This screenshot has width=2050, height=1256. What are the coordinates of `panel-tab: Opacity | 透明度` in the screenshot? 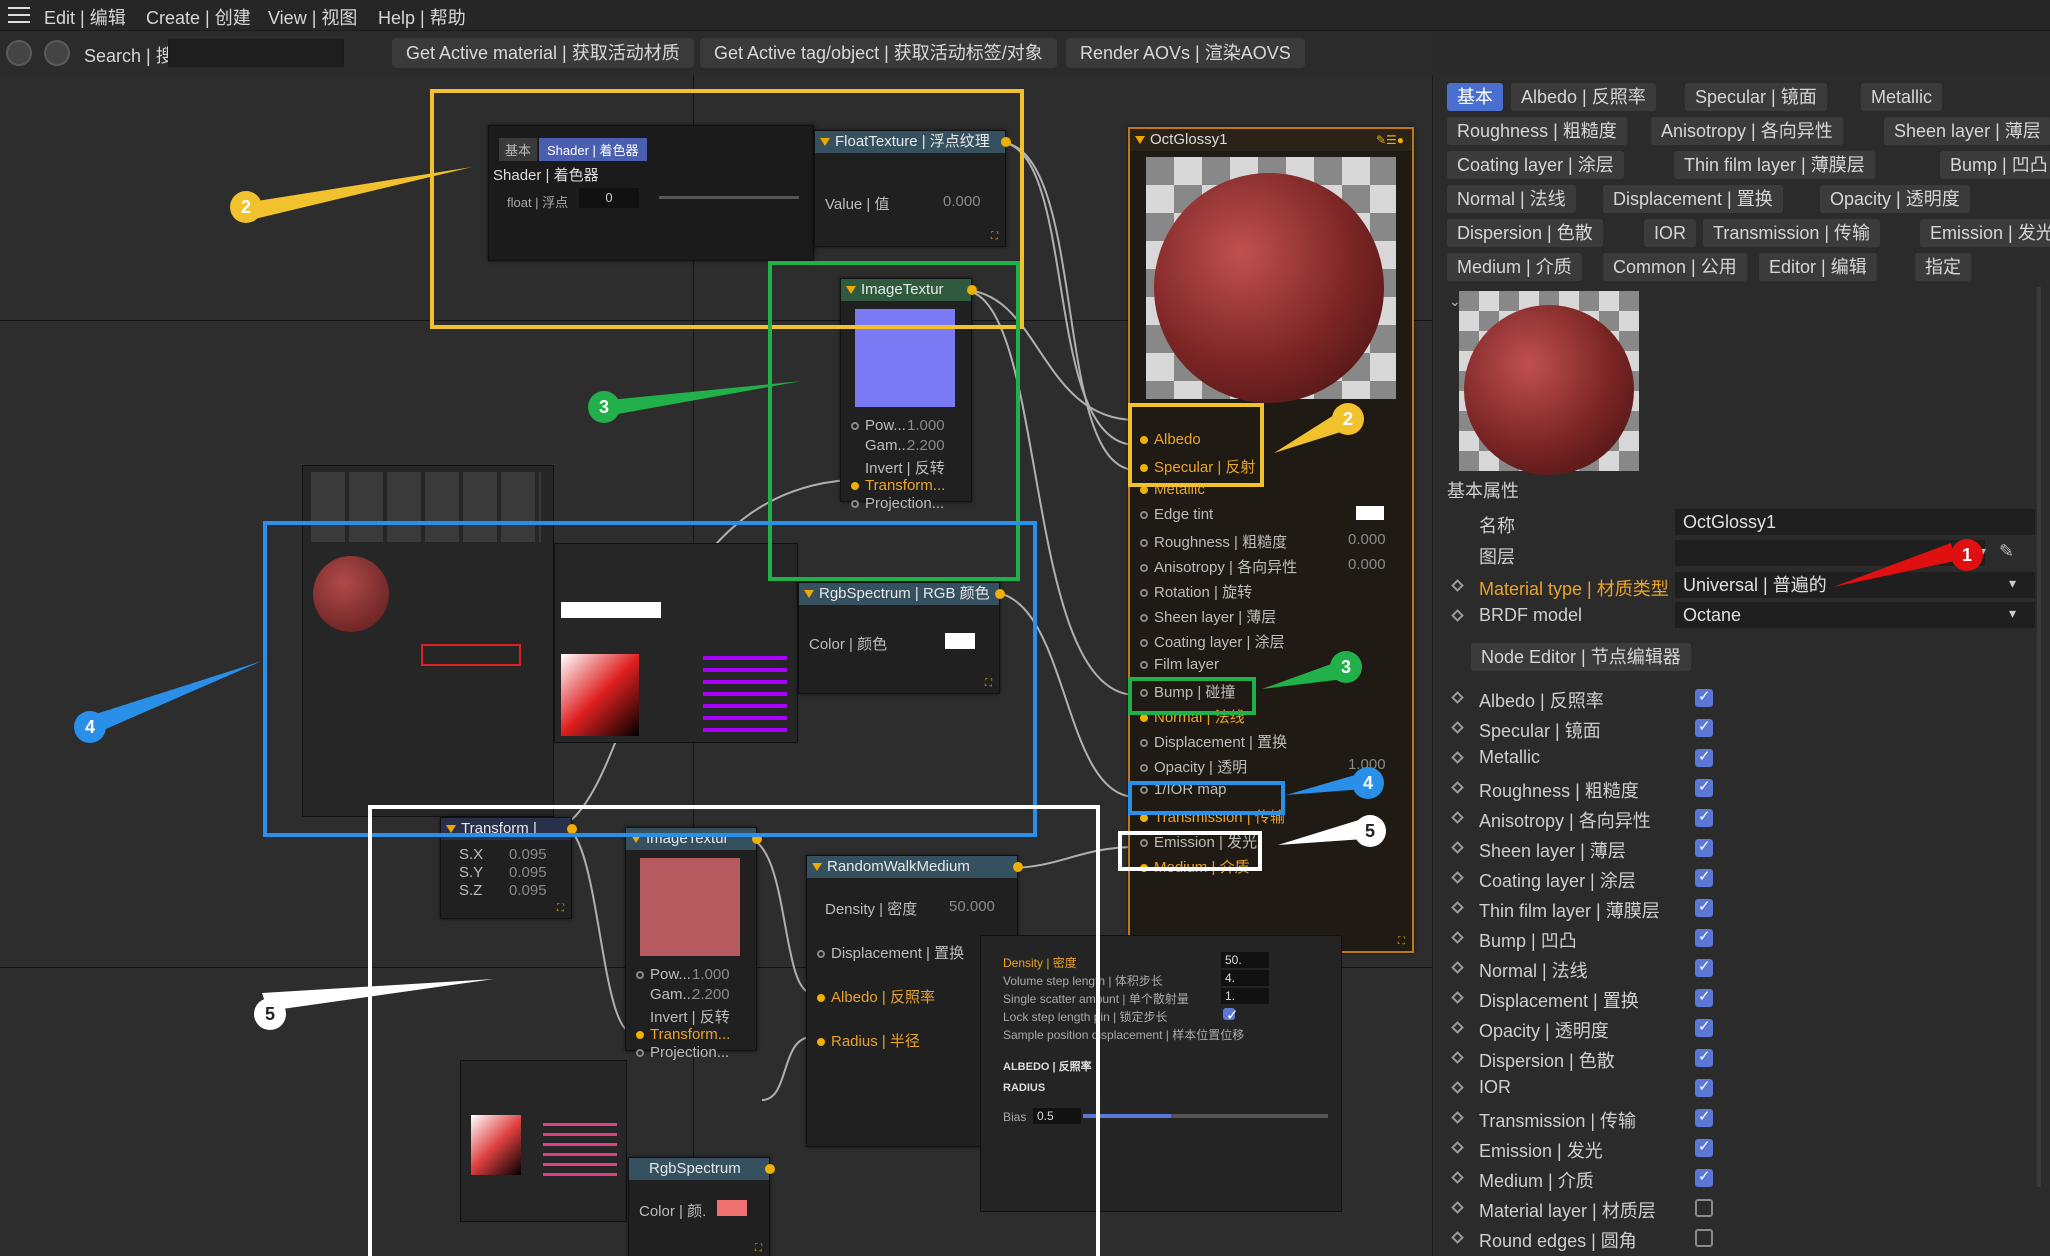 It's located at (1895, 199).